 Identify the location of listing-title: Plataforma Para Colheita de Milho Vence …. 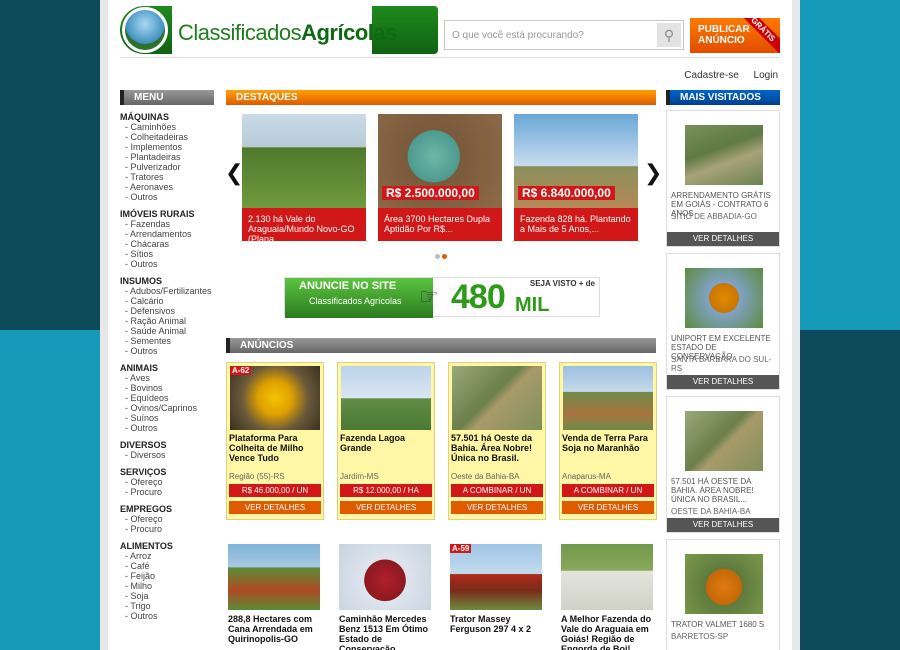
(266, 448).